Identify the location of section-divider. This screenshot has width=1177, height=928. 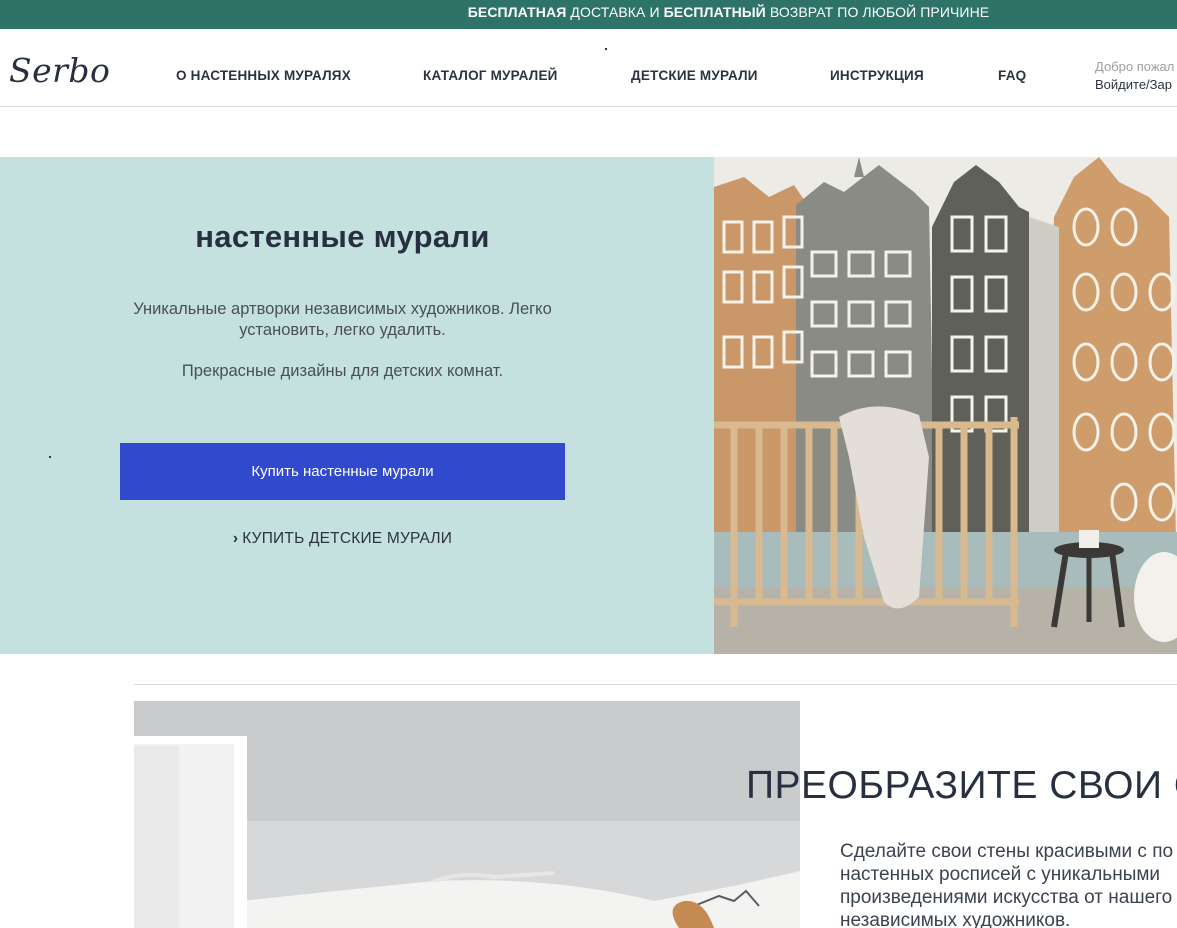
(655, 684).